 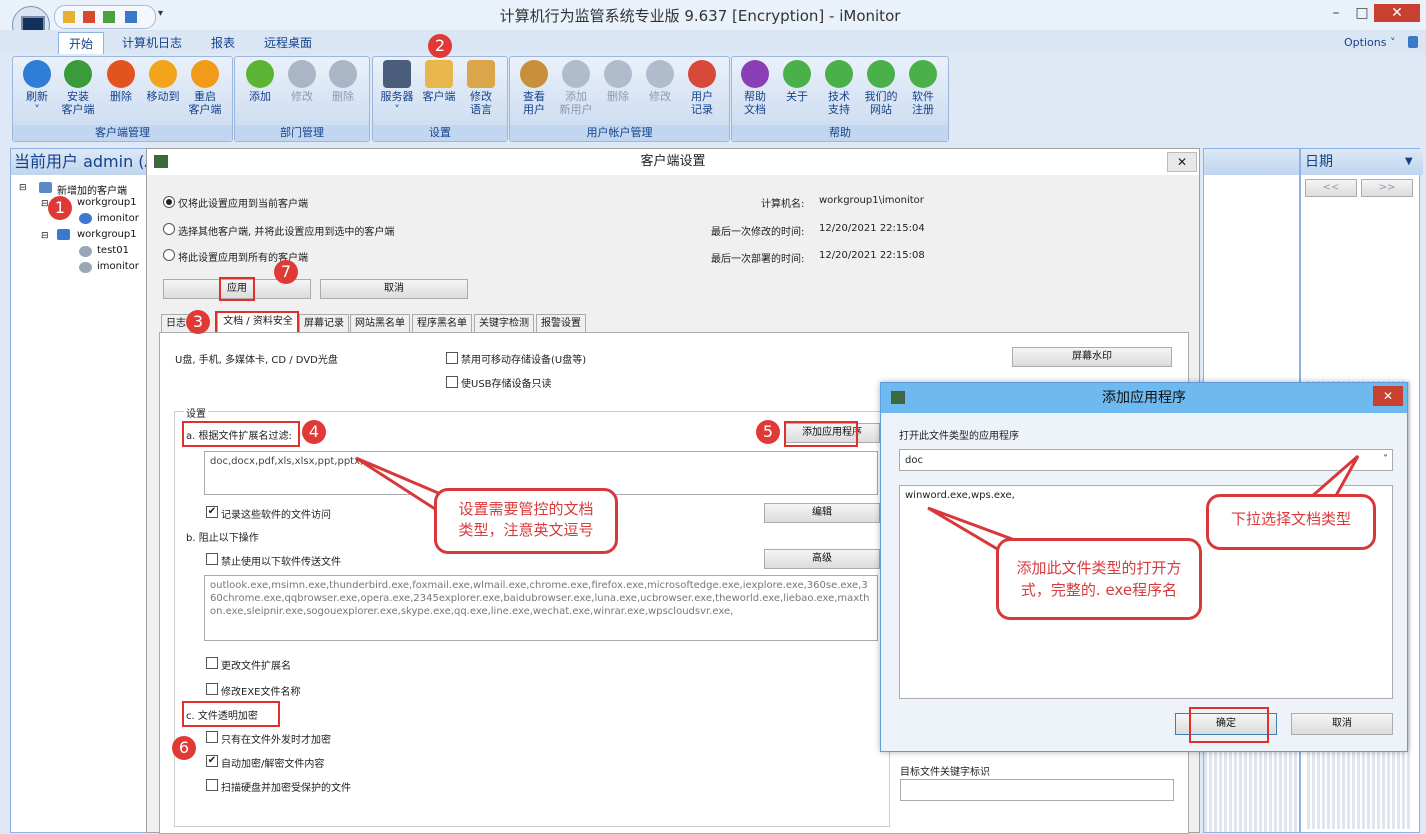 I want to click on edit-department-button: 修改, so click(x=302, y=81).